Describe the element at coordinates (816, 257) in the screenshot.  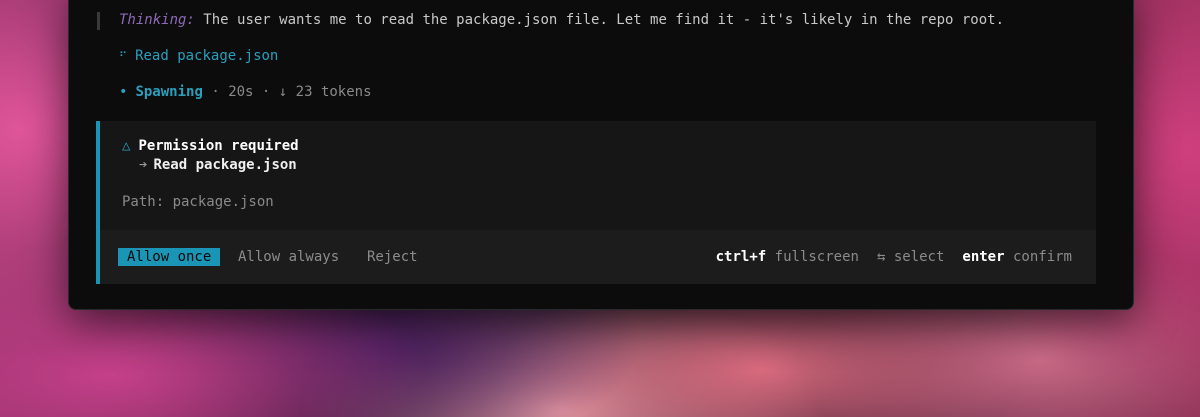
I see `fullscreen-hint: fullscreen` at that location.